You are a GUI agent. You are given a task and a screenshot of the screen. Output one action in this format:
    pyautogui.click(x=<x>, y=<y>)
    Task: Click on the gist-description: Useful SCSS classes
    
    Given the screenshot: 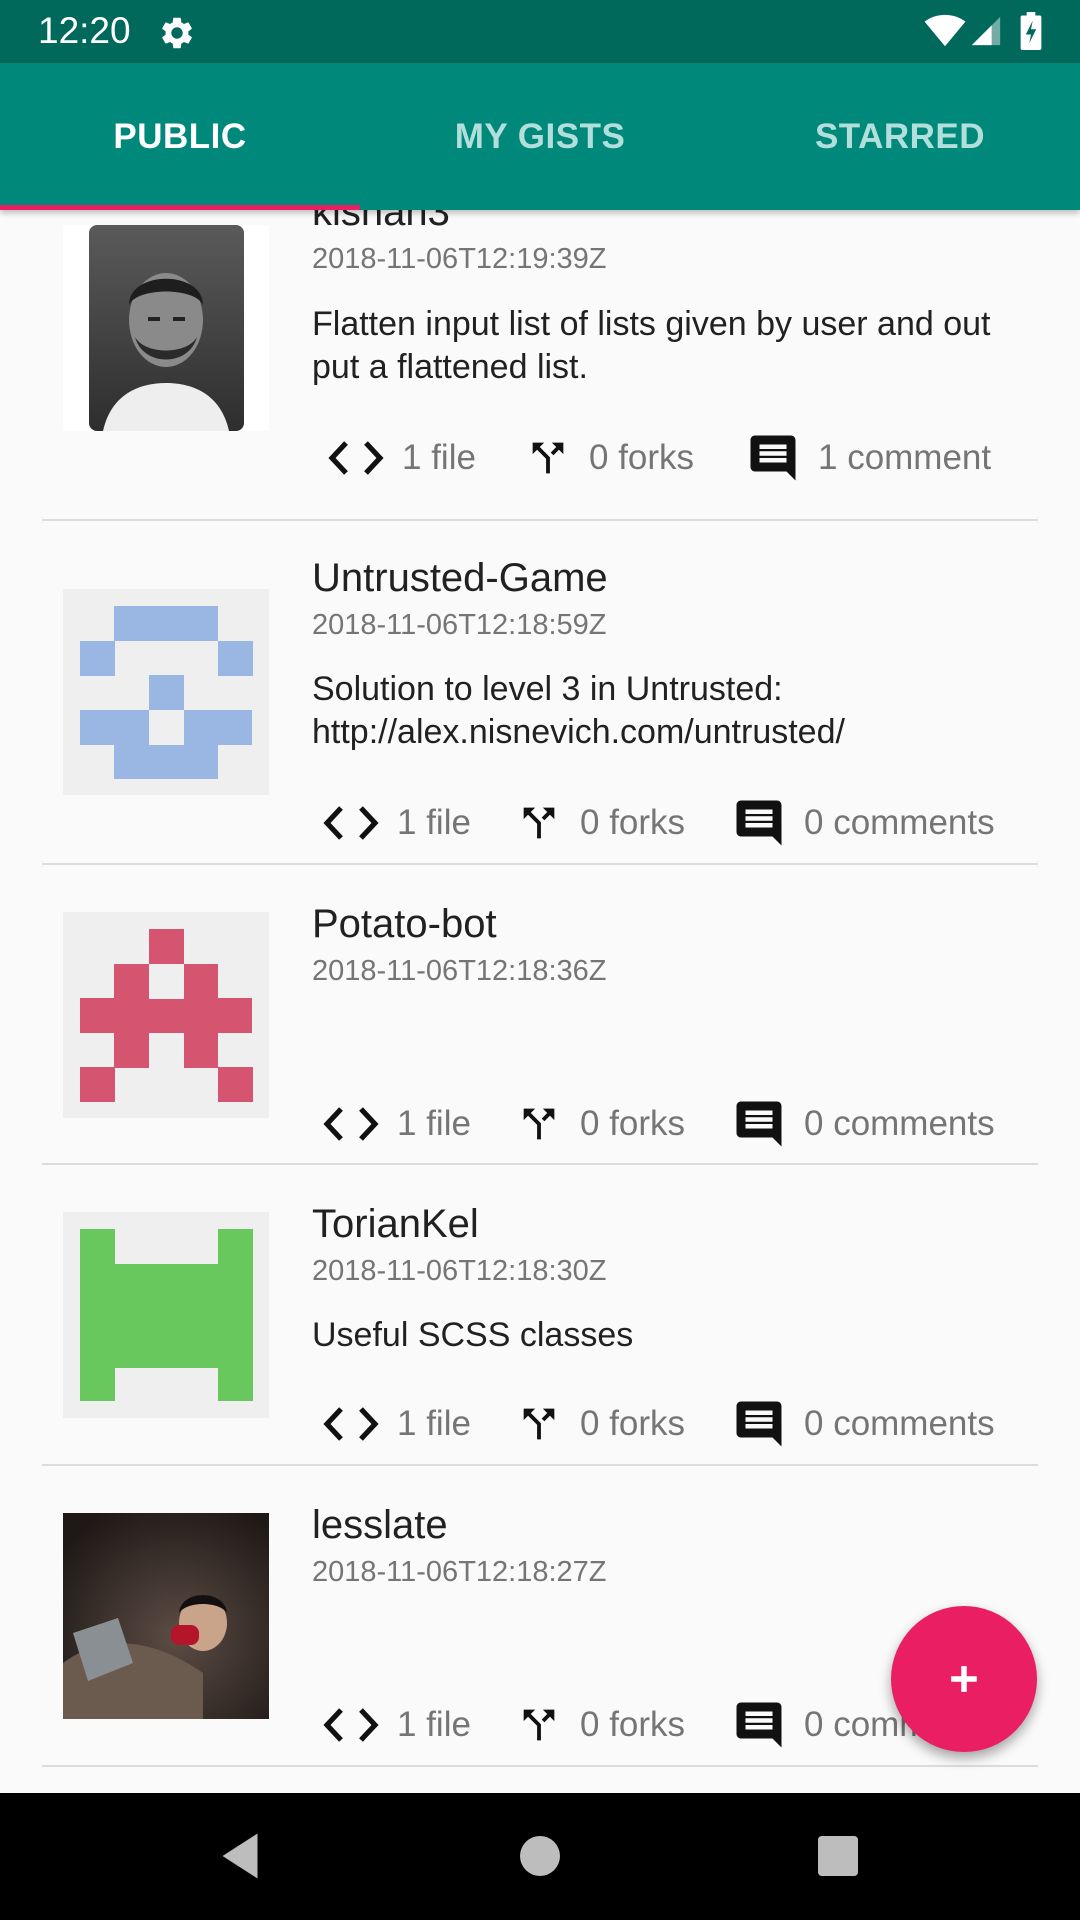 What is the action you would take?
    pyautogui.click(x=473, y=1335)
    